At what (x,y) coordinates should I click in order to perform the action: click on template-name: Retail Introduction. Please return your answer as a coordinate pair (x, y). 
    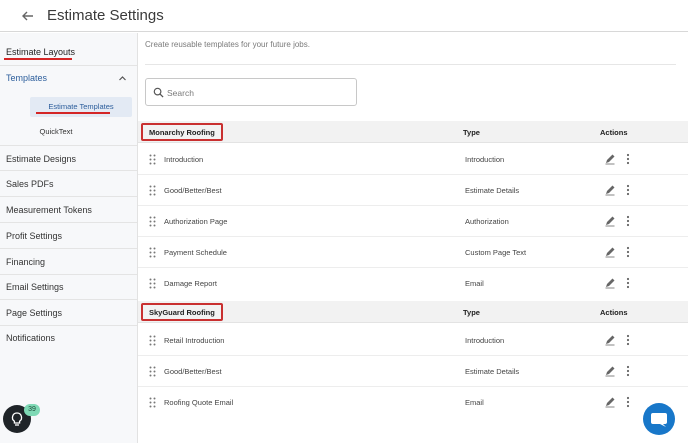
    Looking at the image, I should click on (194, 340).